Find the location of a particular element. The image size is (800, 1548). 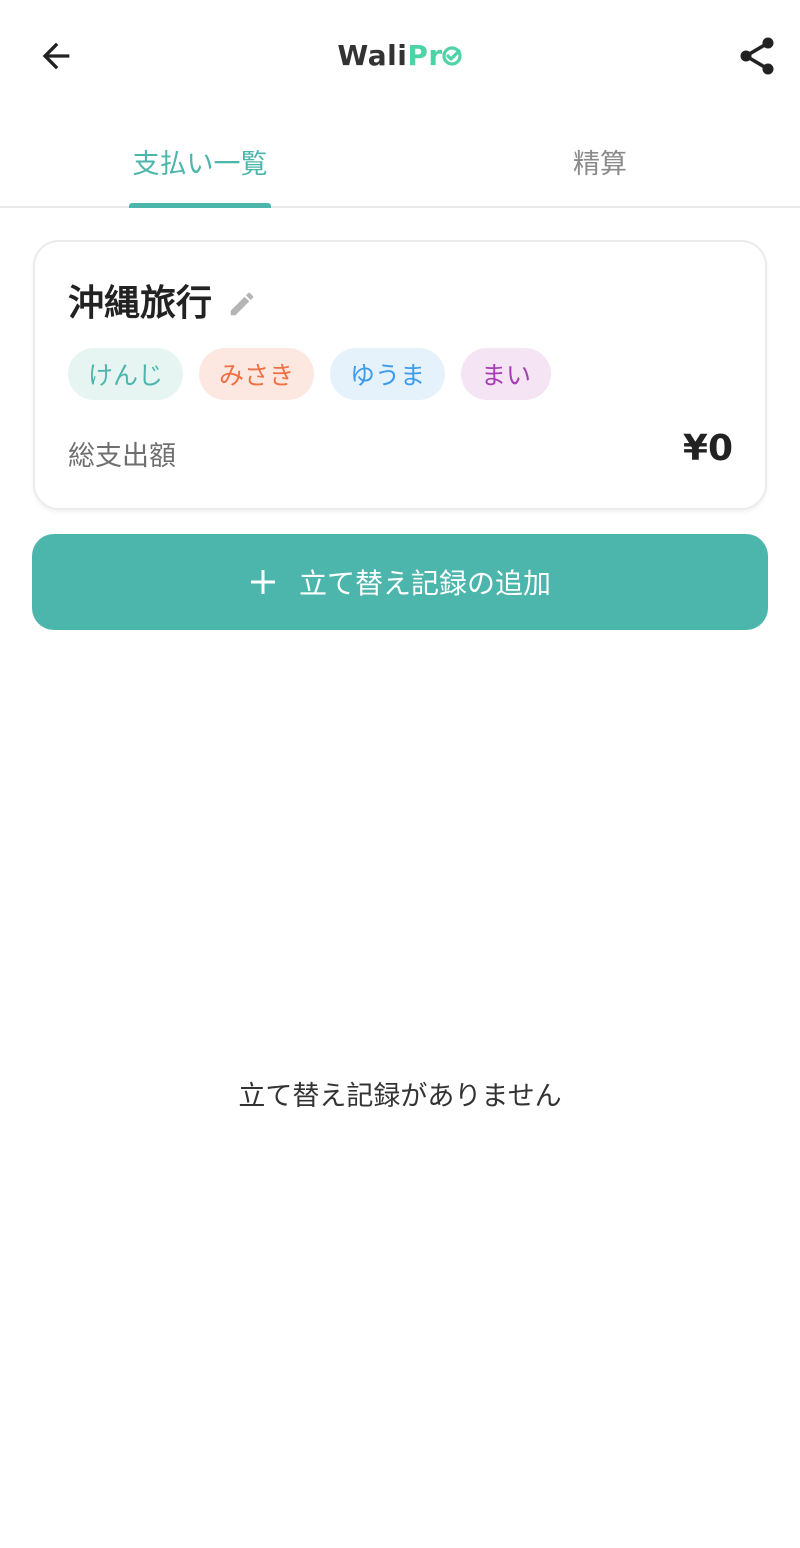

tab-bar: 支払い一覧 精算 is located at coordinates (400, 160).